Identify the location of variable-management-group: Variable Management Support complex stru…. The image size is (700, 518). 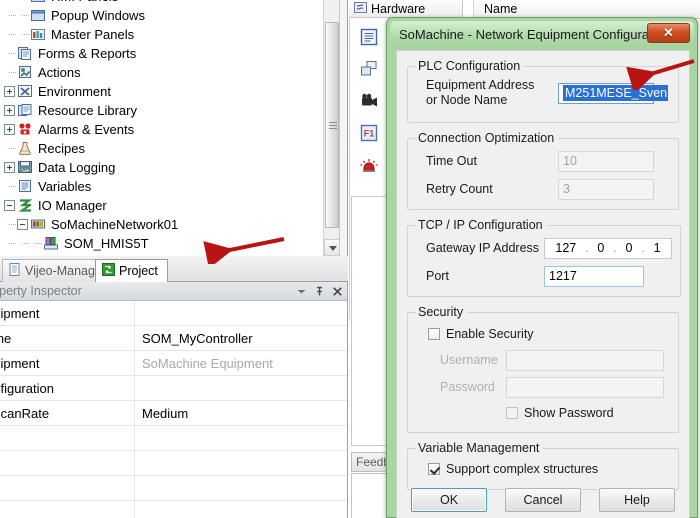
(543, 465).